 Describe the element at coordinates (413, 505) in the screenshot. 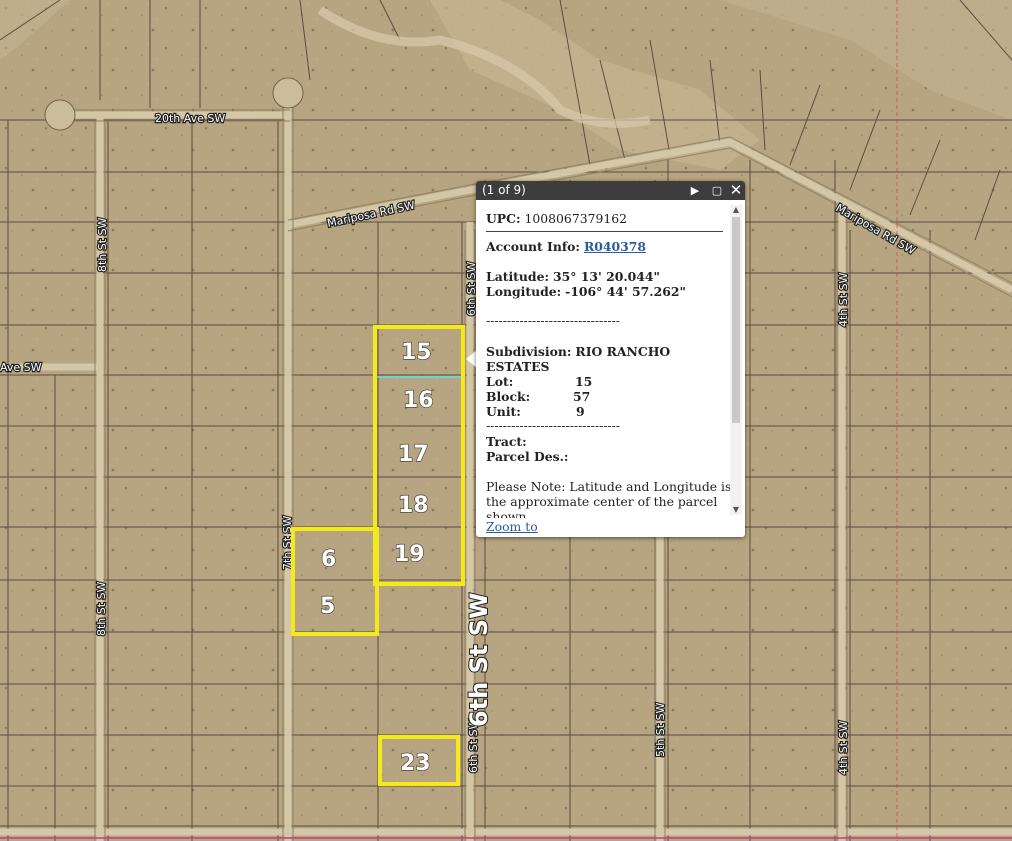

I see `lot-number-18: 18` at that location.